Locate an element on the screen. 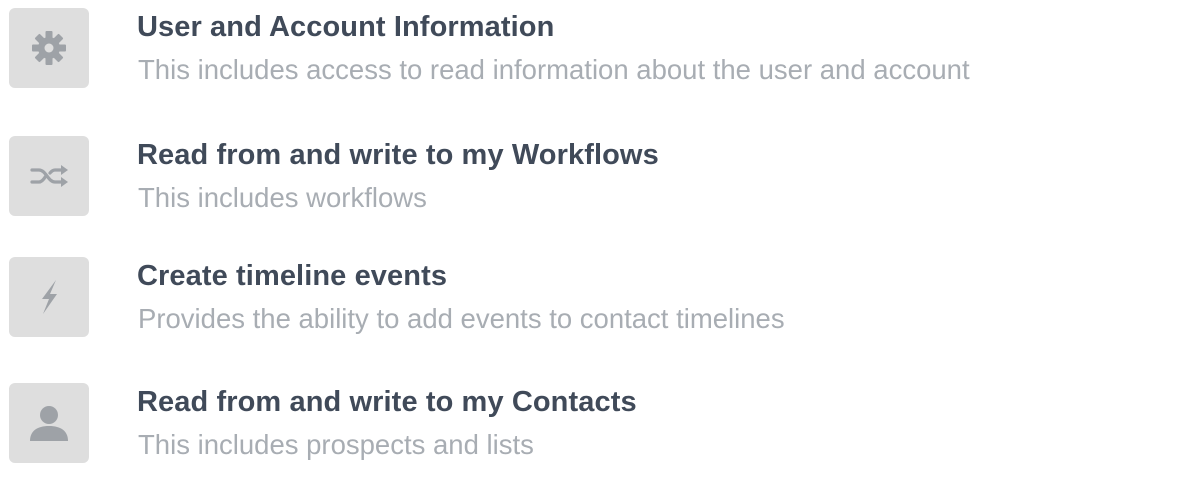  lightning-bolt-icon is located at coordinates (49, 297).